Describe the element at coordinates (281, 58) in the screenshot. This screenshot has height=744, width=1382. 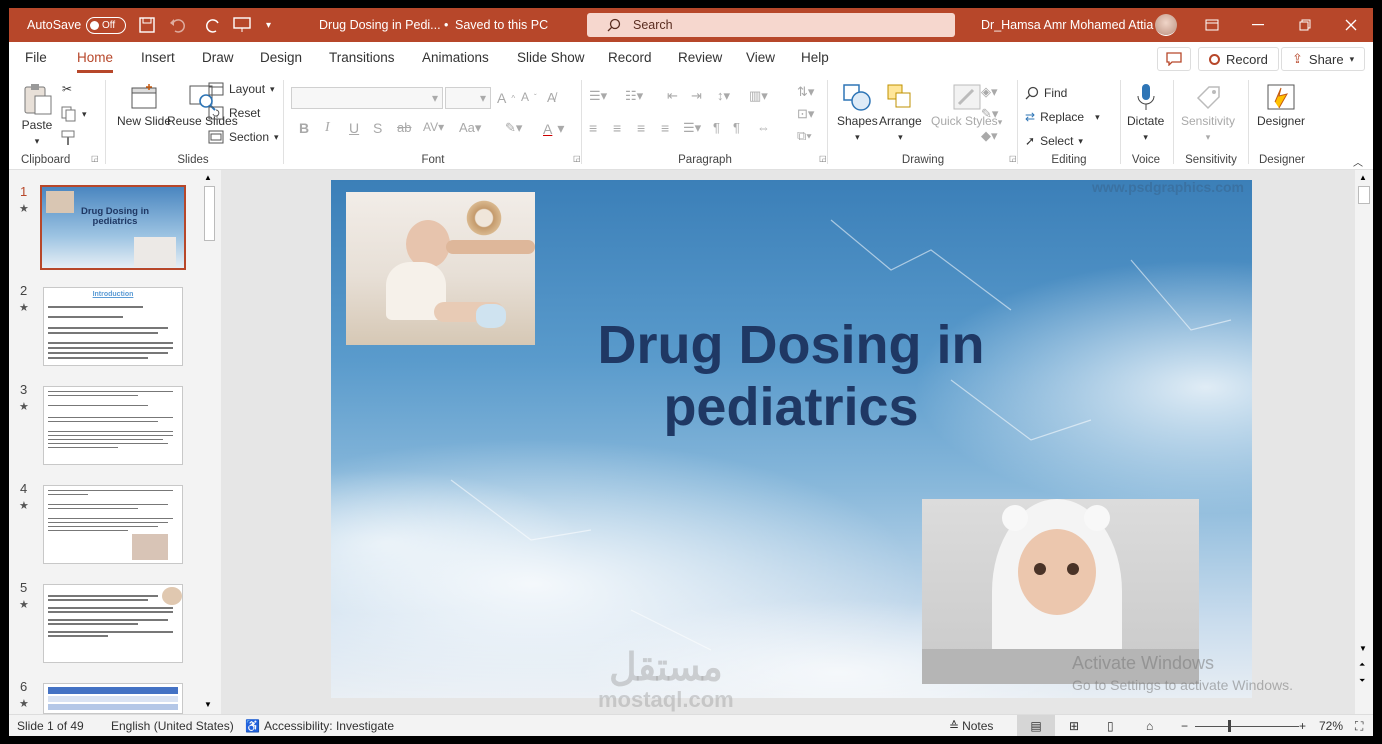
I see `tab-design: Design` at that location.